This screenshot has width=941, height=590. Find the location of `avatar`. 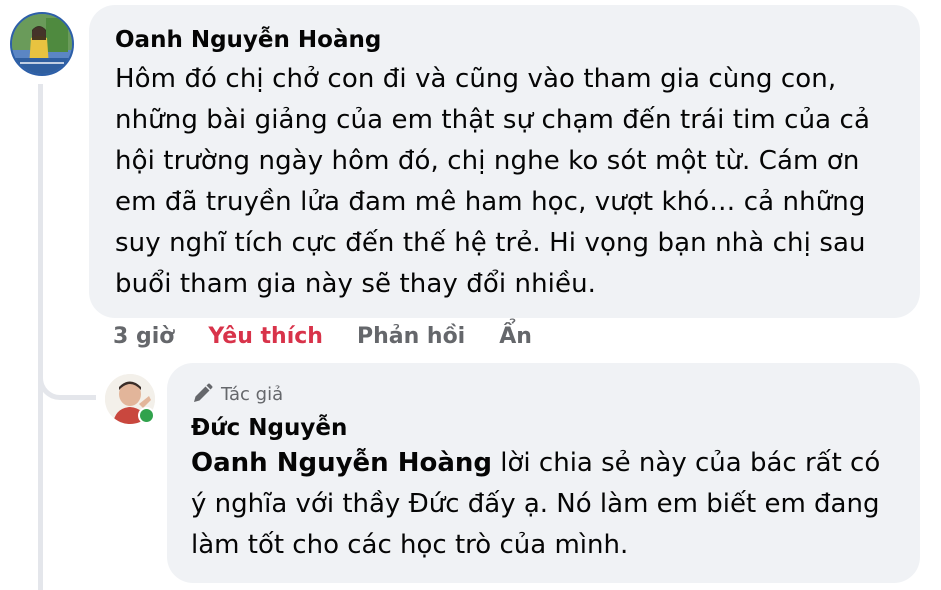

avatar is located at coordinates (42, 44).